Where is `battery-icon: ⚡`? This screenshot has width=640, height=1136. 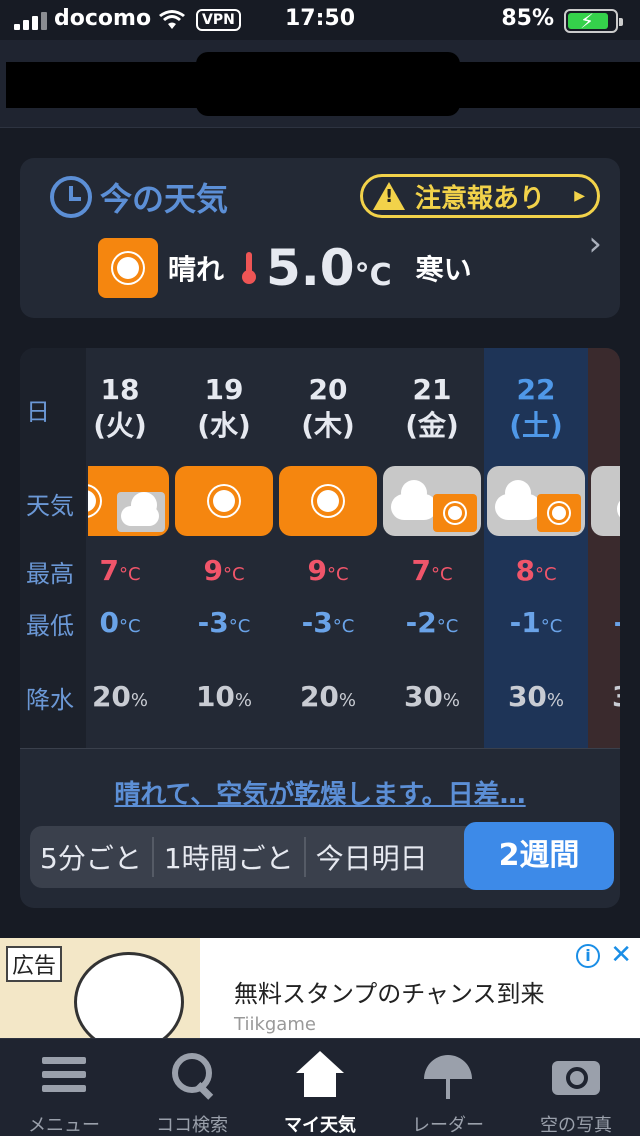 battery-icon: ⚡ is located at coordinates (593, 21).